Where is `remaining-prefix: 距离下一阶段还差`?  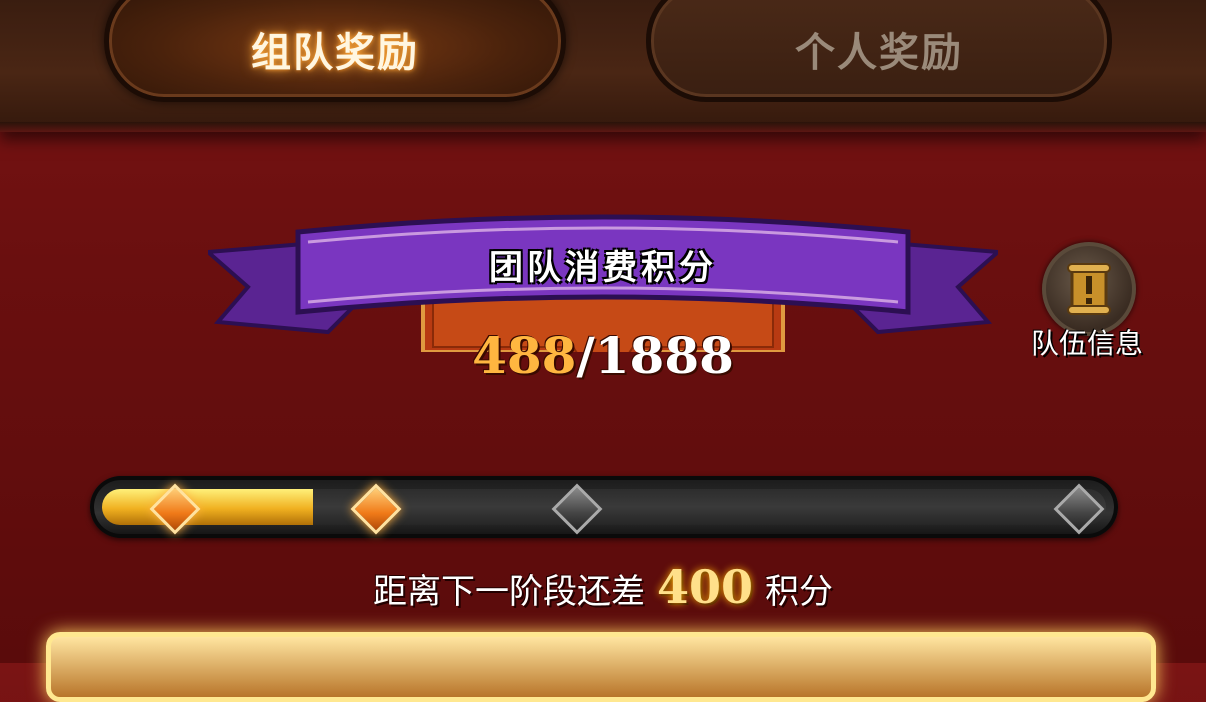 remaining-prefix: 距离下一阶段还差 is located at coordinates (508, 592).